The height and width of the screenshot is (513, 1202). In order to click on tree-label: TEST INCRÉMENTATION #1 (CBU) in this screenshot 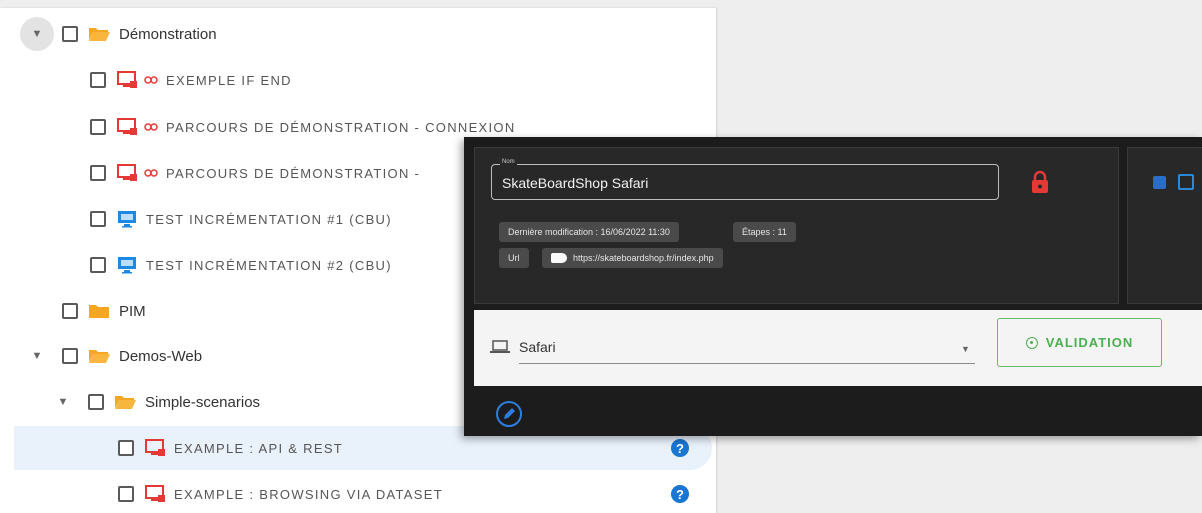, I will do `click(269, 219)`.